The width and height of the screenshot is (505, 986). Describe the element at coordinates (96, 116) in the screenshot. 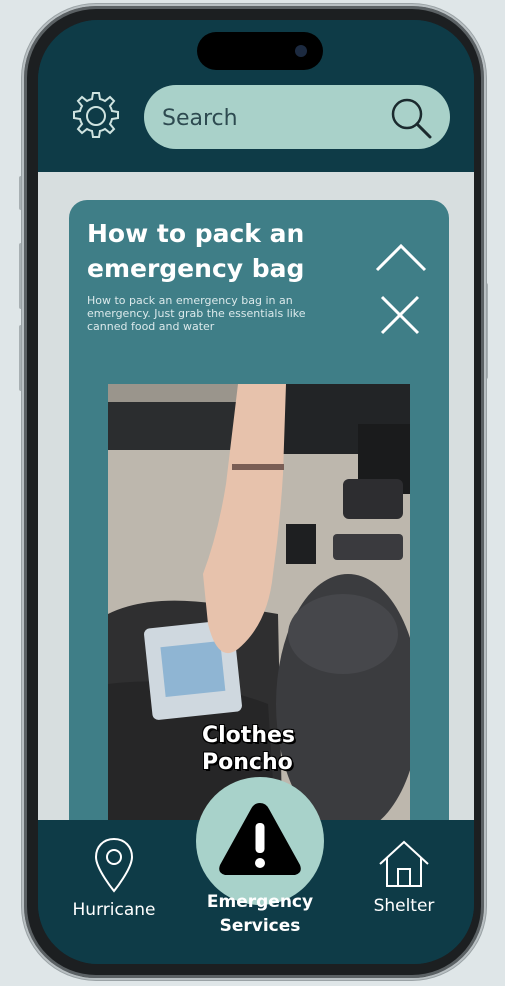

I see `gear-icon` at that location.